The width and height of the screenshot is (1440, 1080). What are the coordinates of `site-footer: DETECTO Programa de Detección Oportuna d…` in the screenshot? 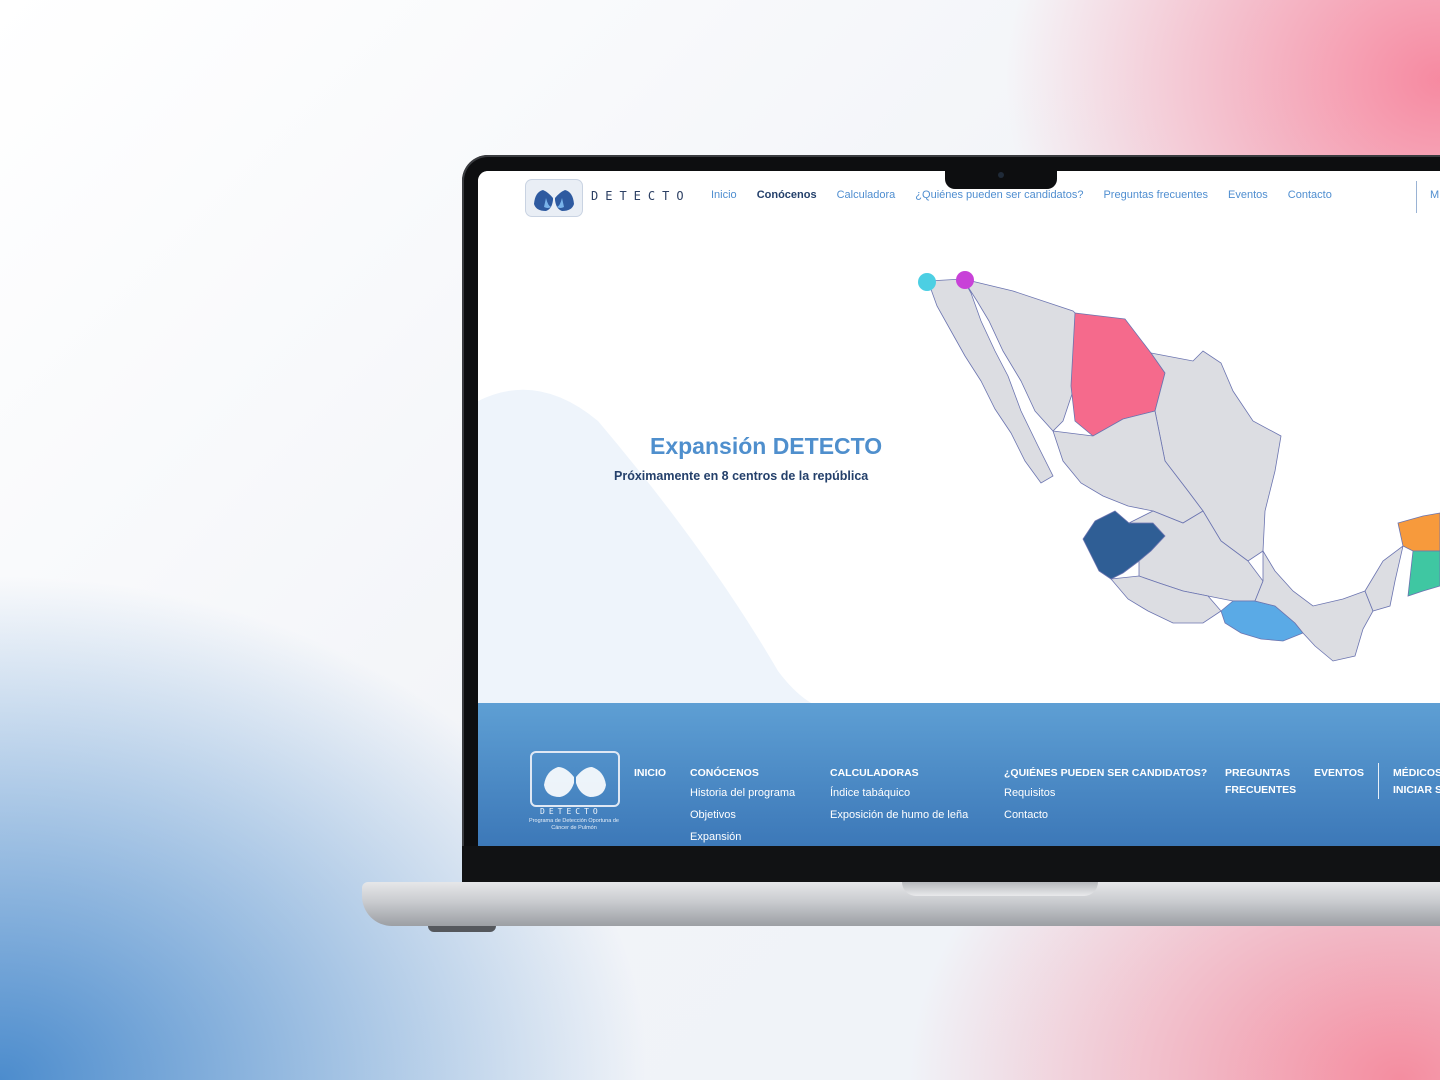 It's located at (959, 774).